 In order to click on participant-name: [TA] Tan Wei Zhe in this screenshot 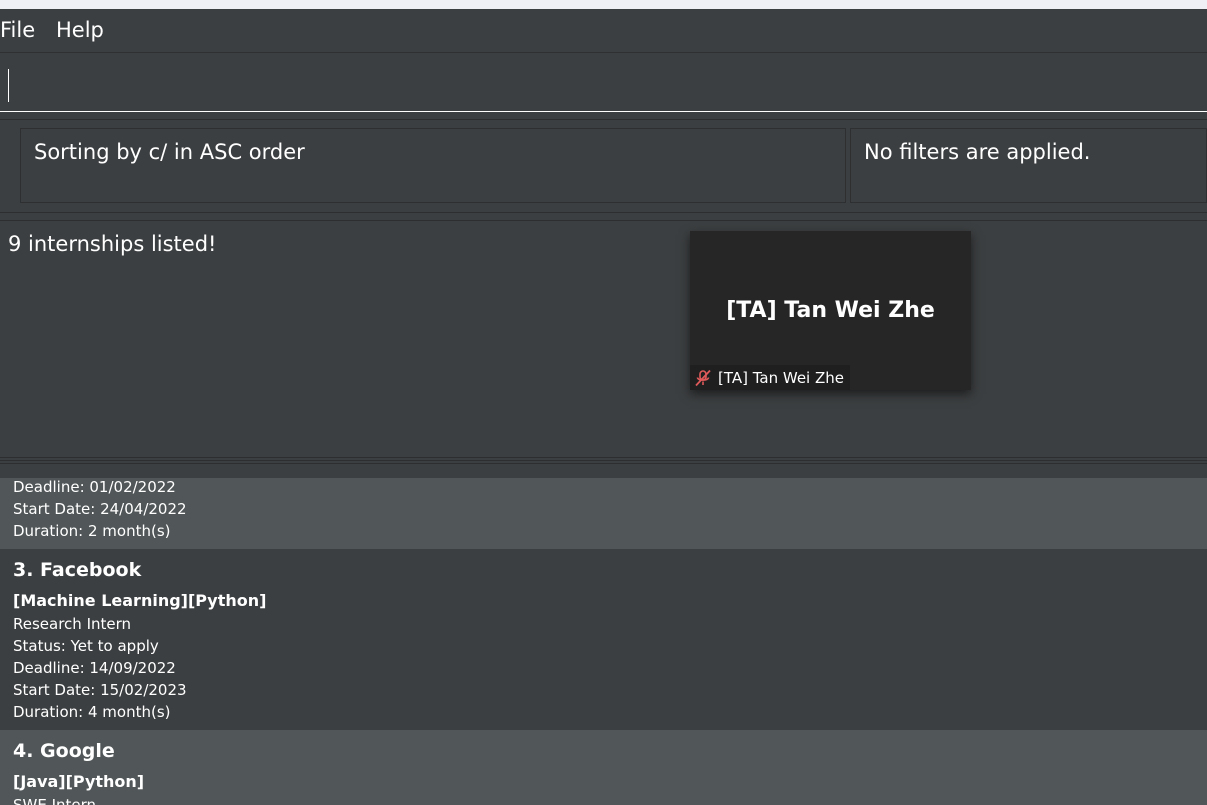, I will do `click(830, 310)`.